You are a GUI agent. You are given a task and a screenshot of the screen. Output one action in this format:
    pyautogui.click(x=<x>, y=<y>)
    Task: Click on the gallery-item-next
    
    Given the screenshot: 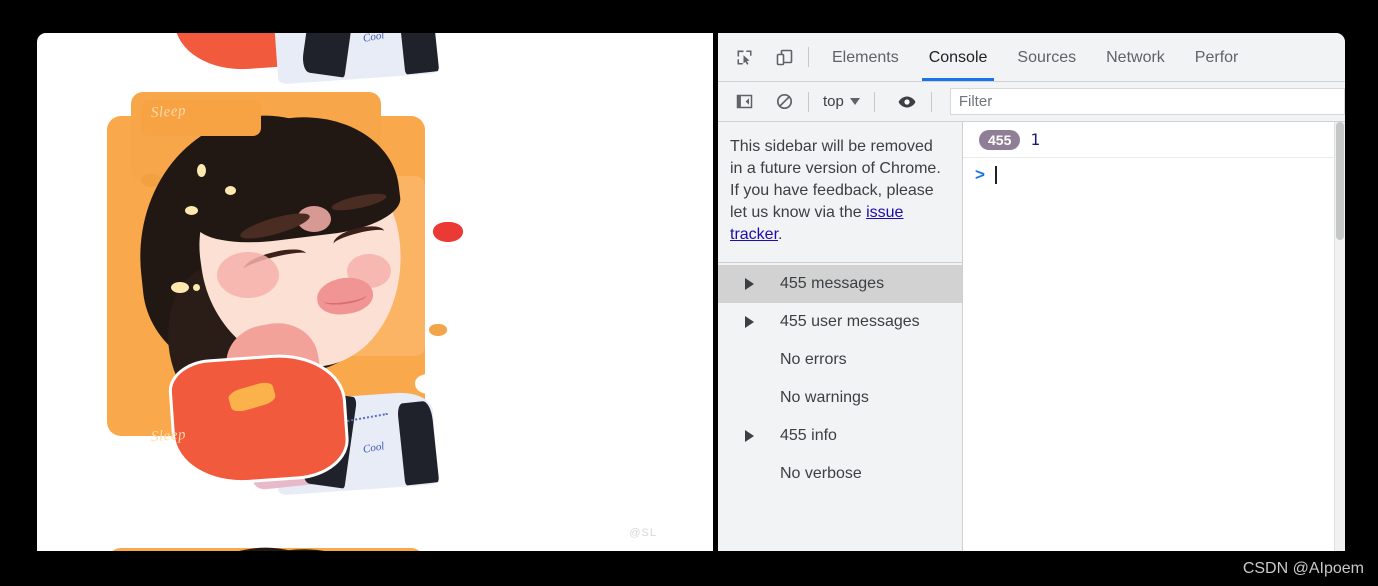 What is the action you would take?
    pyautogui.click(x=279, y=519)
    